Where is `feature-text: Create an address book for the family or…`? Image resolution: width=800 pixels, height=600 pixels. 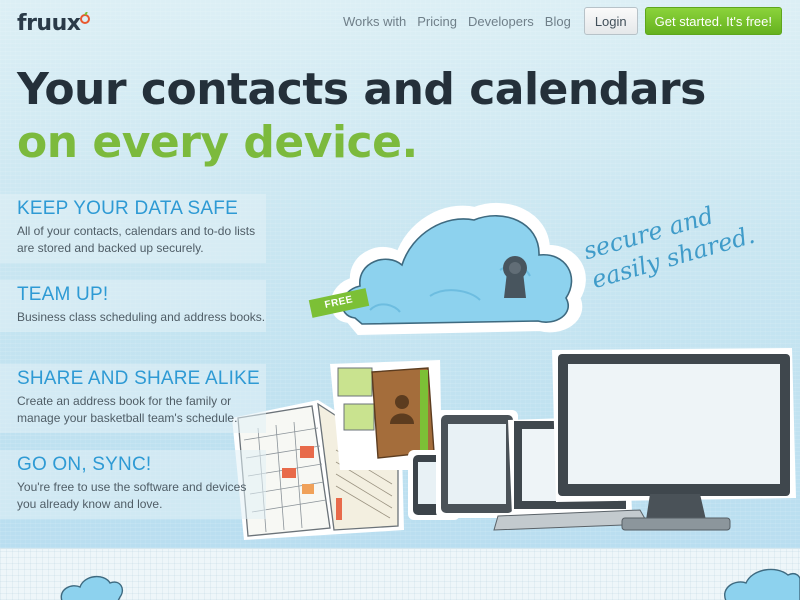 feature-text: Create an address book for the family or… is located at coordinates (127, 409).